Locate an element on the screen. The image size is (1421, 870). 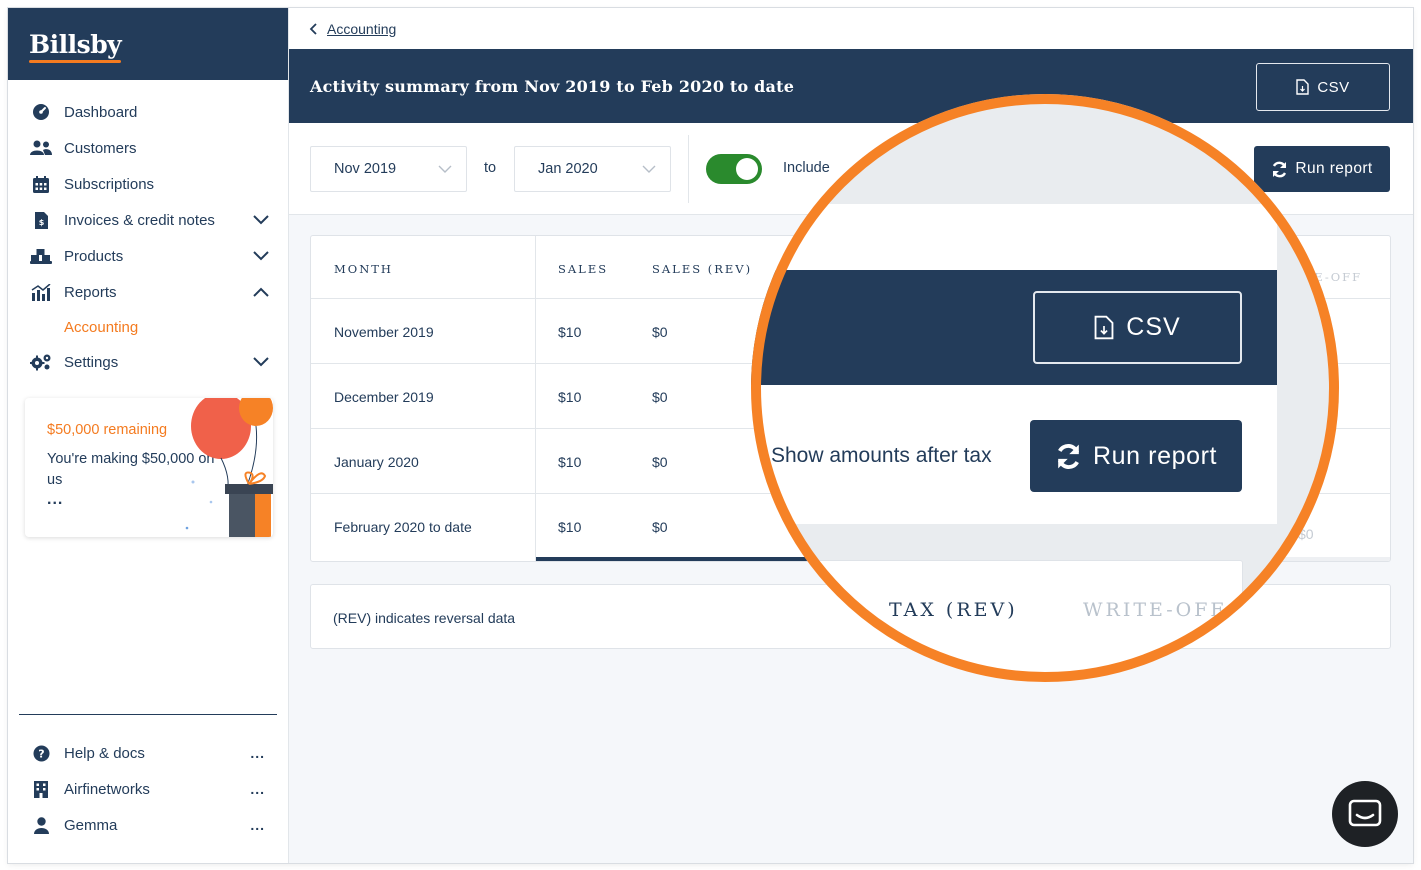
dashboard-icon is located at coordinates (41, 112).